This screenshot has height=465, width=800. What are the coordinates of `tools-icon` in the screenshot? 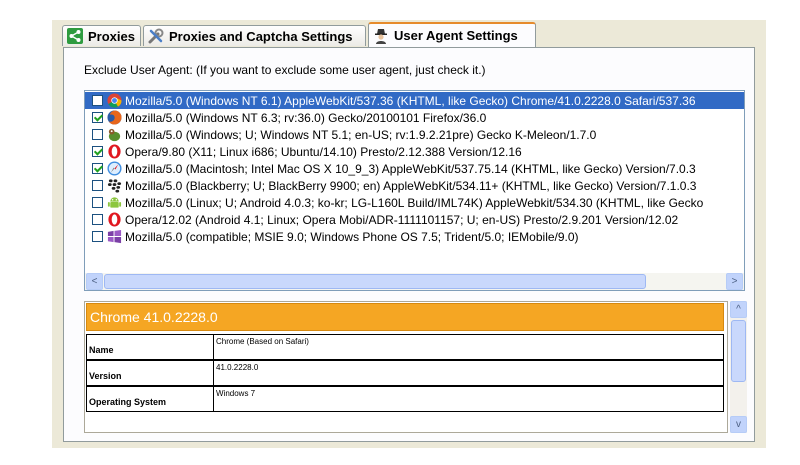 It's located at (156, 36).